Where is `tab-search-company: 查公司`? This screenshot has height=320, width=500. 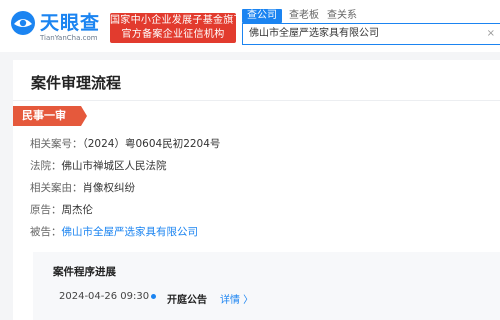
tab-search-company: 查公司 is located at coordinates (262, 16).